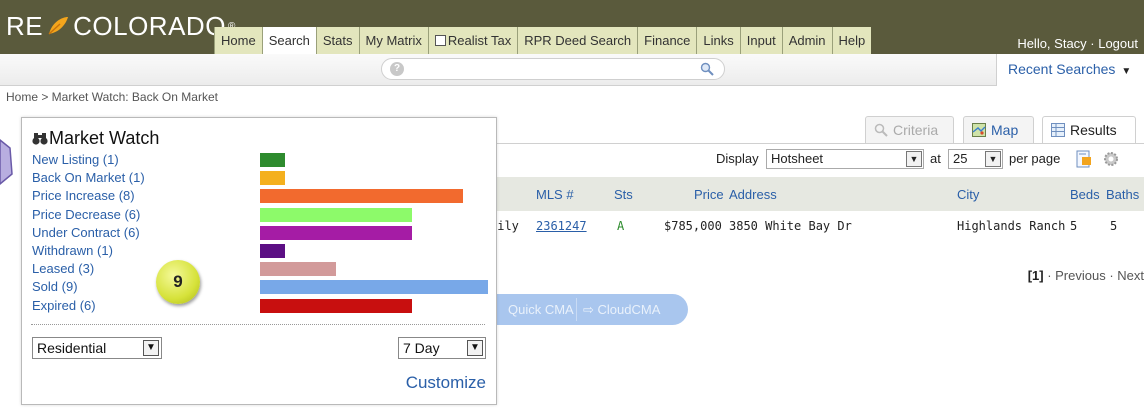 The width and height of the screenshot is (1144, 411). Describe the element at coordinates (64, 305) in the screenshot. I see `market-watch-item: Expired (6)` at that location.